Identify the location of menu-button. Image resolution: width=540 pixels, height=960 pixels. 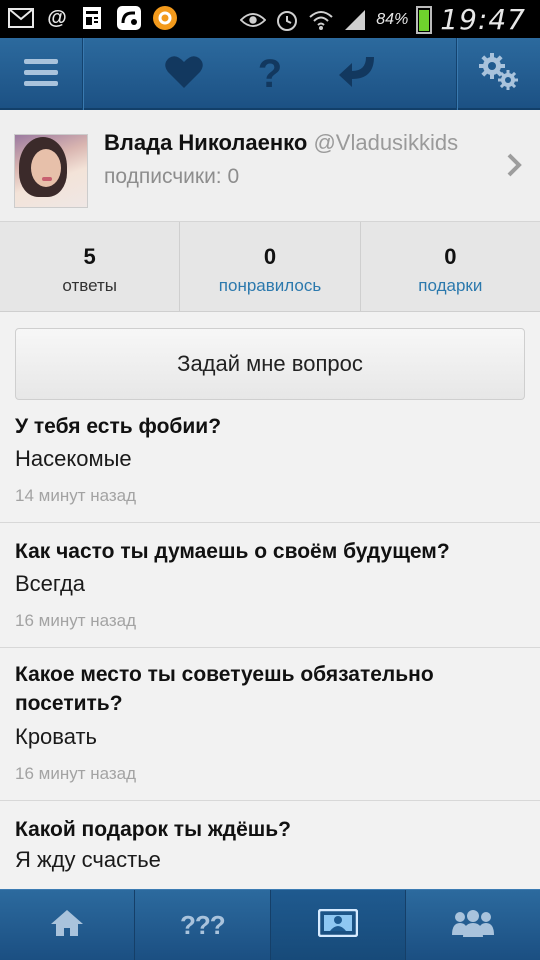
(41, 74).